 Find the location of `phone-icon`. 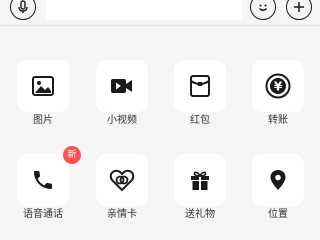

phone-icon is located at coordinates (43, 180).